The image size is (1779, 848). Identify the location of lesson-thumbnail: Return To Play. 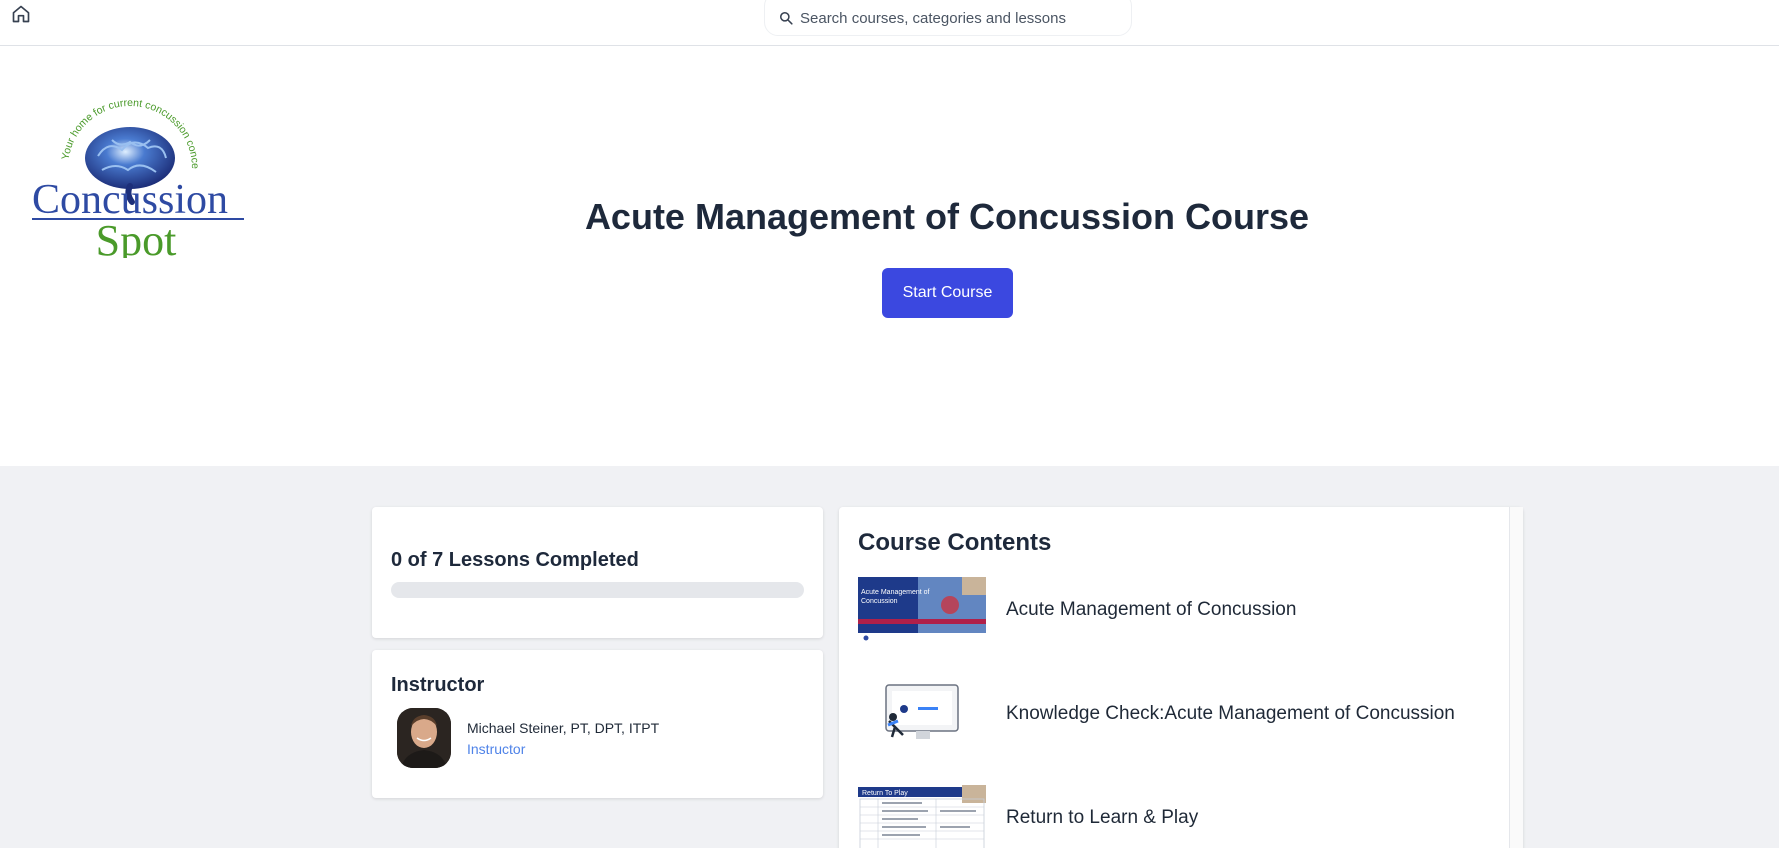
(922, 816).